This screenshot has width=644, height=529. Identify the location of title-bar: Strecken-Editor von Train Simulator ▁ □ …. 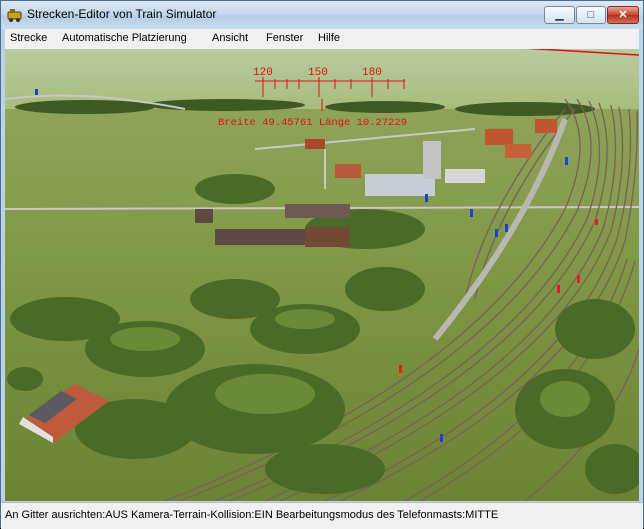
(322, 15).